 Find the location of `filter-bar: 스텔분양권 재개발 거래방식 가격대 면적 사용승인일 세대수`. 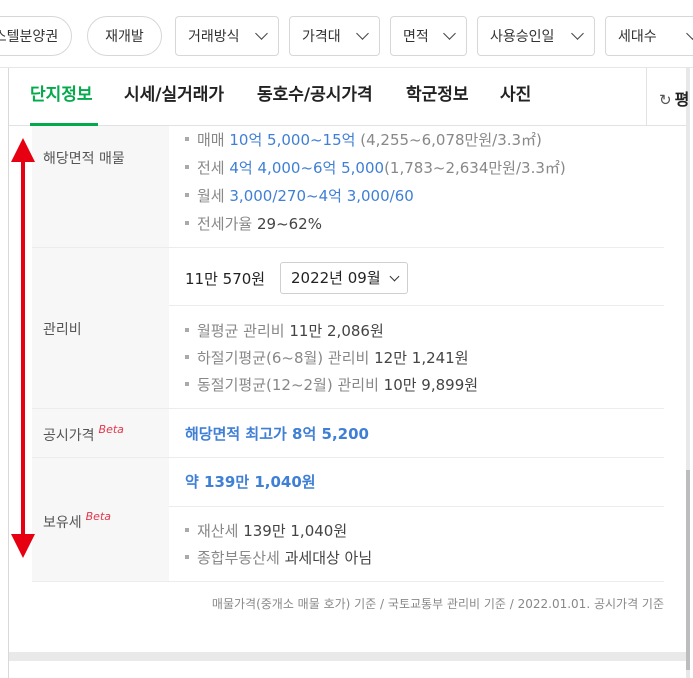

filter-bar: 스텔분양권 재개발 거래방식 가격대 면적 사용승인일 세대수 is located at coordinates (346, 34).